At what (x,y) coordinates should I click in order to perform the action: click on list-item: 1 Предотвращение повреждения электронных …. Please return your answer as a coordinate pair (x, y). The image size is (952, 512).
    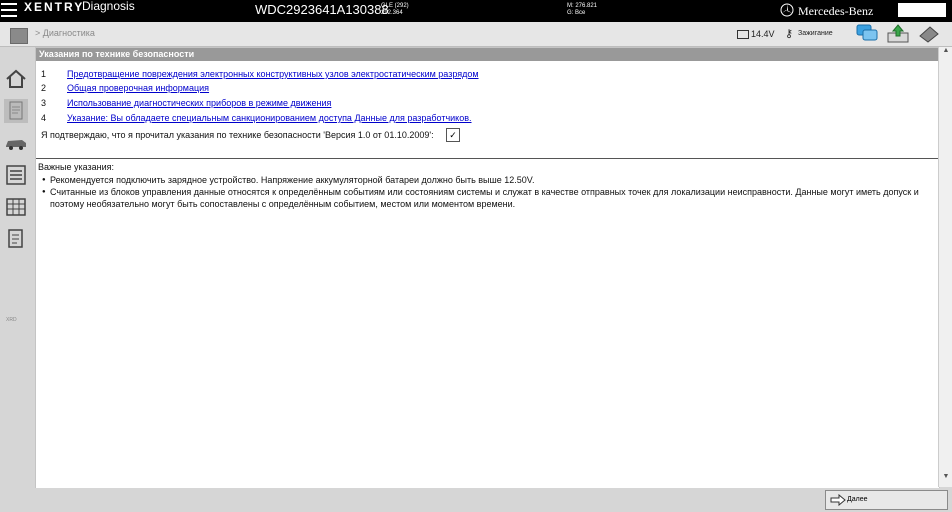
    Looking at the image, I should click on (260, 74).